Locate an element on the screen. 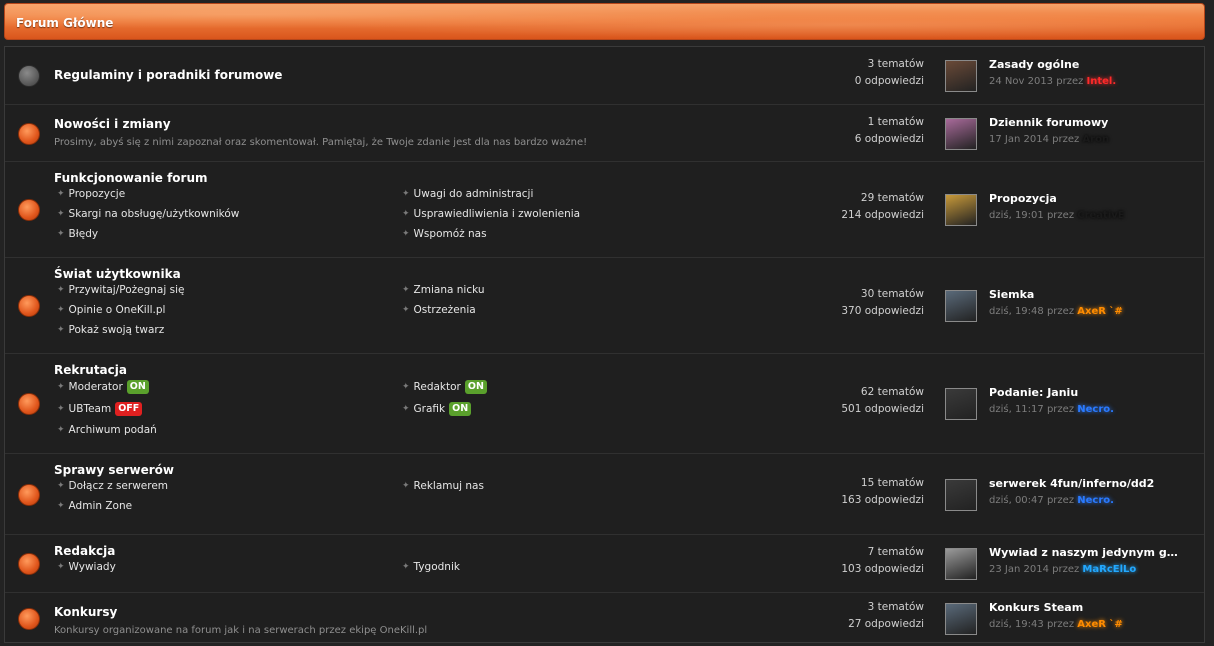  forum-title: Regulaminy i poradniki forumowe is located at coordinates (168, 75).